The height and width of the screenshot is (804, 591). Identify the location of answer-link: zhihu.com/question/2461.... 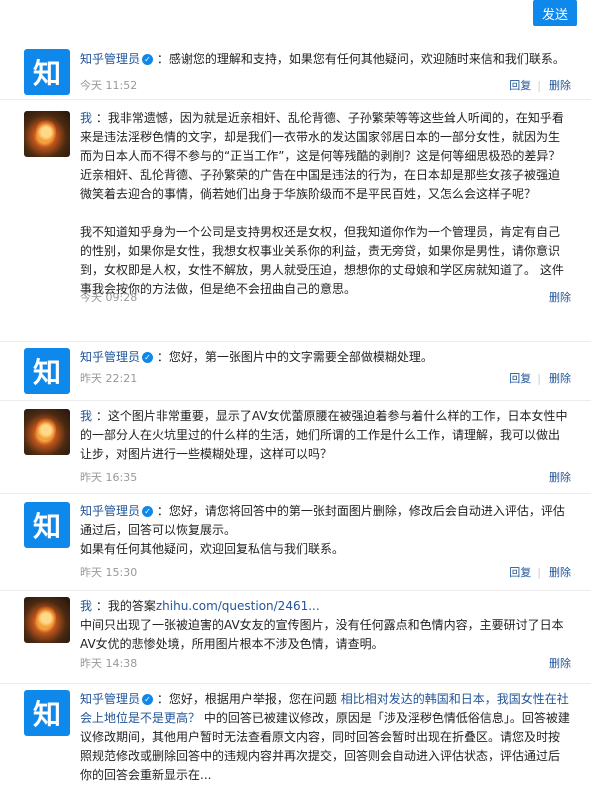
(238, 606).